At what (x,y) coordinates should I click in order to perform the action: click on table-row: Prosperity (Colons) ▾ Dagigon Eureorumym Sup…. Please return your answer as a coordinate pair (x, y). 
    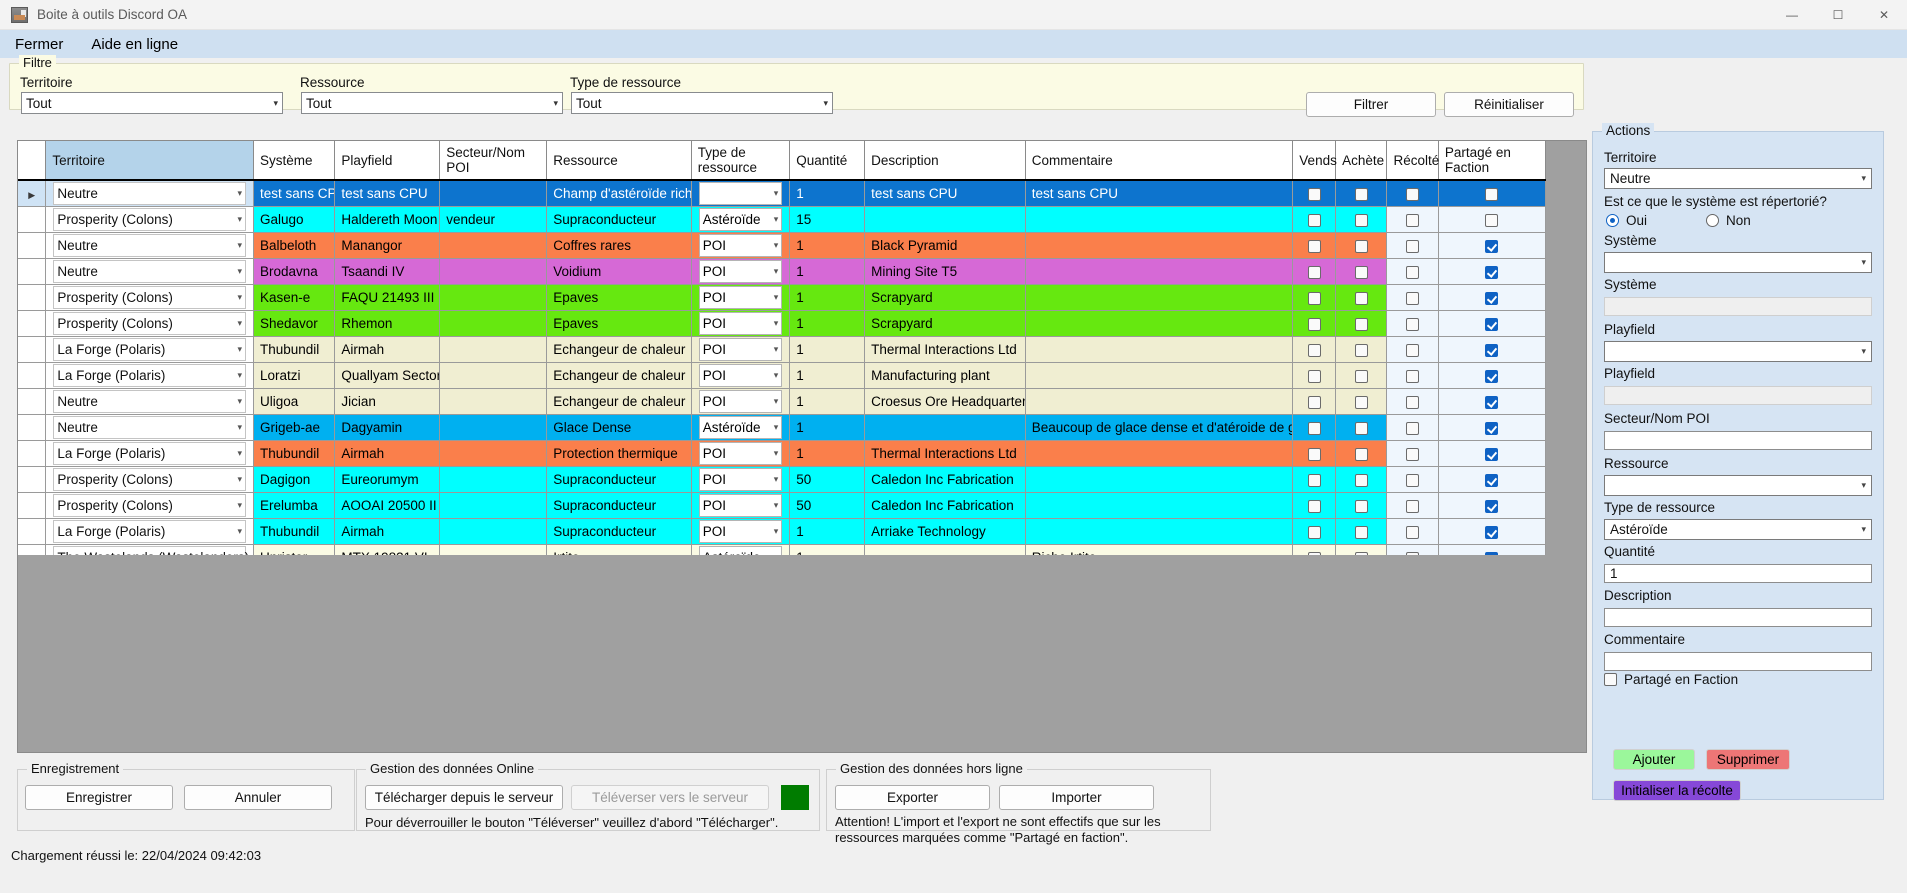
    Looking at the image, I should click on (782, 479).